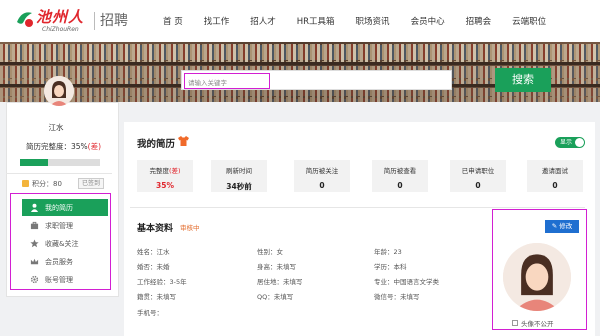 This screenshot has width=600, height=336. What do you see at coordinates (153, 252) in the screenshot?
I see `field-name: 姓名：江水` at bounding box center [153, 252].